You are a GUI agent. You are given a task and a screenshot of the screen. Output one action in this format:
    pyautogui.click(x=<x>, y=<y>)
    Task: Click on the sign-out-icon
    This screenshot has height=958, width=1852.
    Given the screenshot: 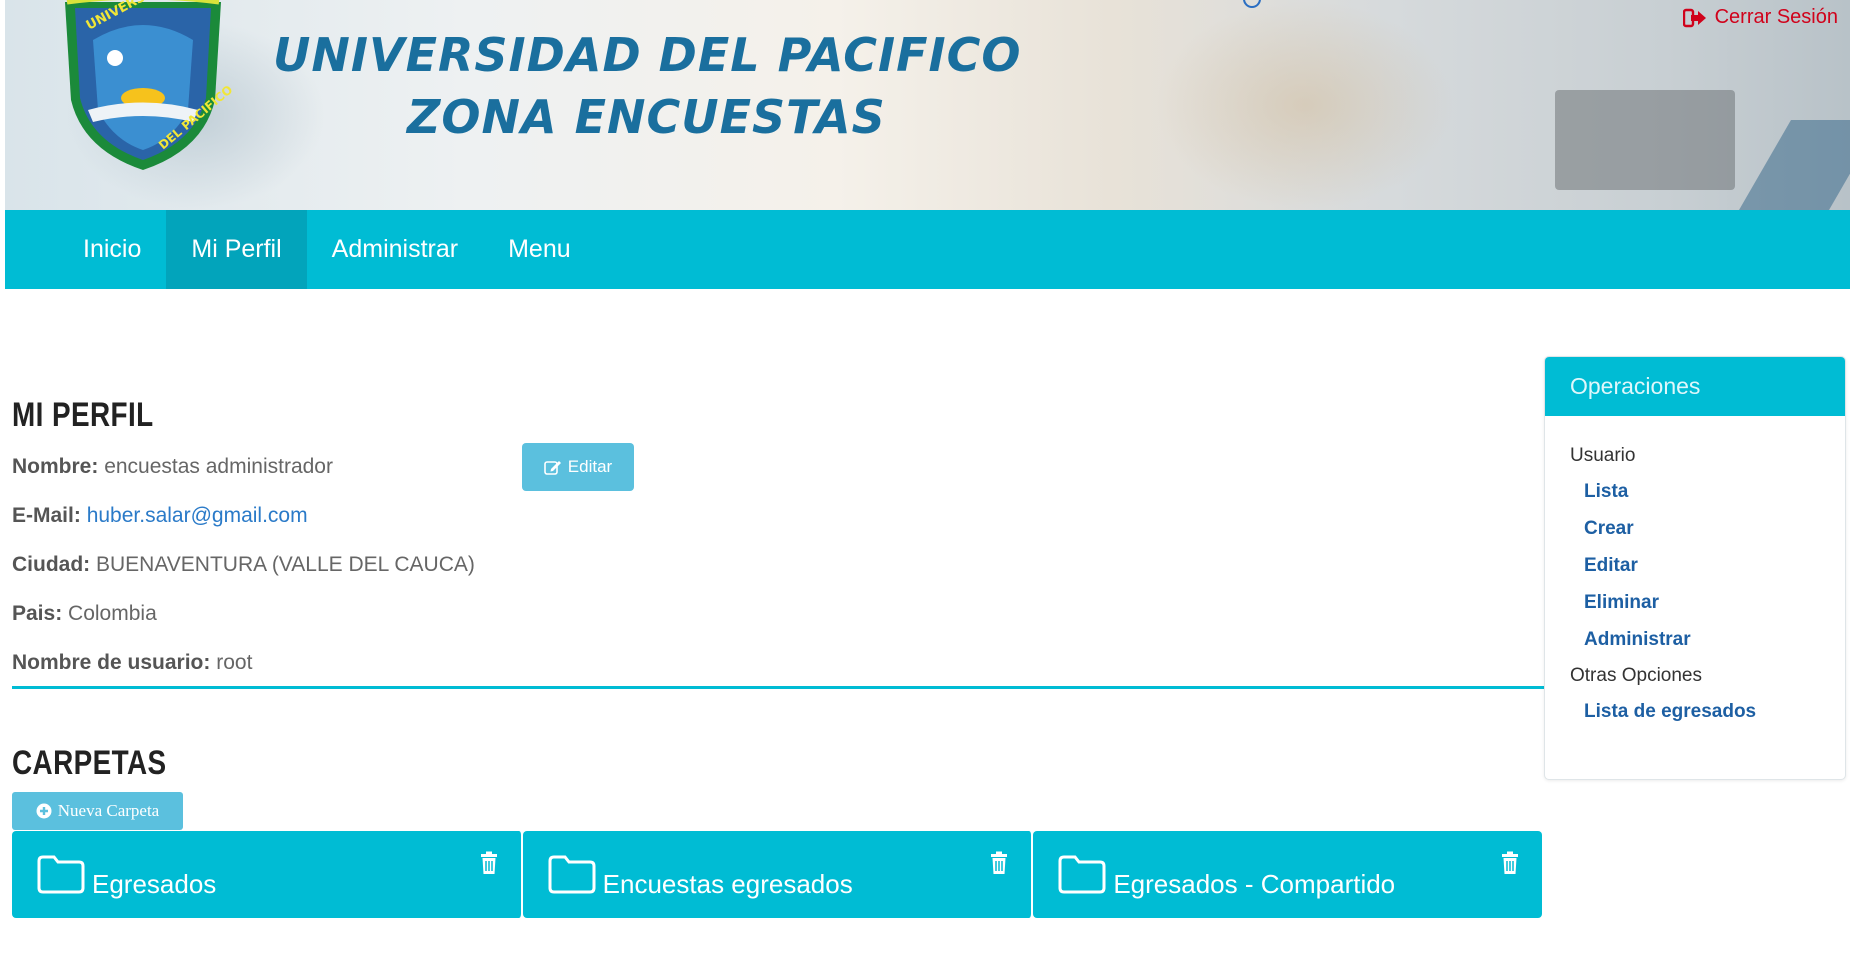 What is the action you would take?
    pyautogui.click(x=1694, y=17)
    